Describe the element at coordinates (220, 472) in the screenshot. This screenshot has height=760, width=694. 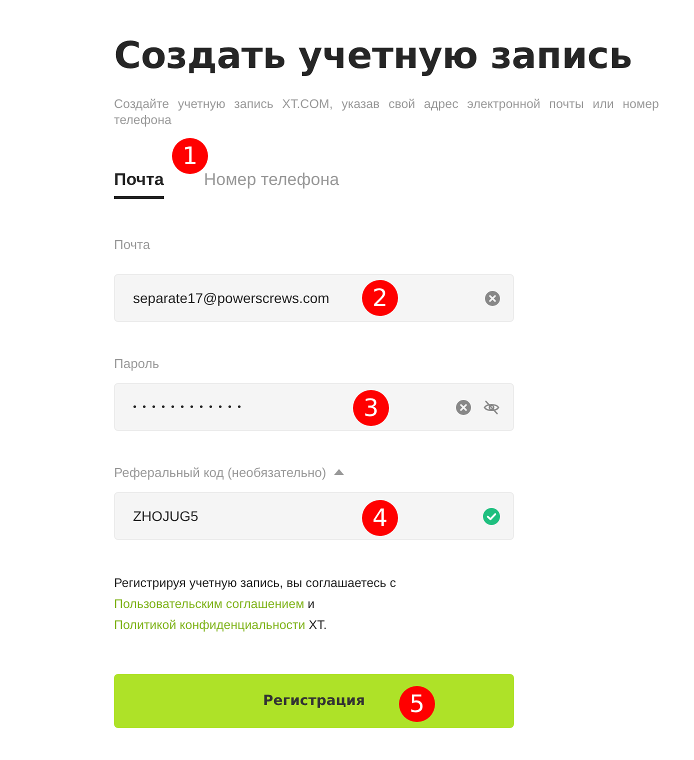
I see `field-label: Реферальный код (необязательно)` at that location.